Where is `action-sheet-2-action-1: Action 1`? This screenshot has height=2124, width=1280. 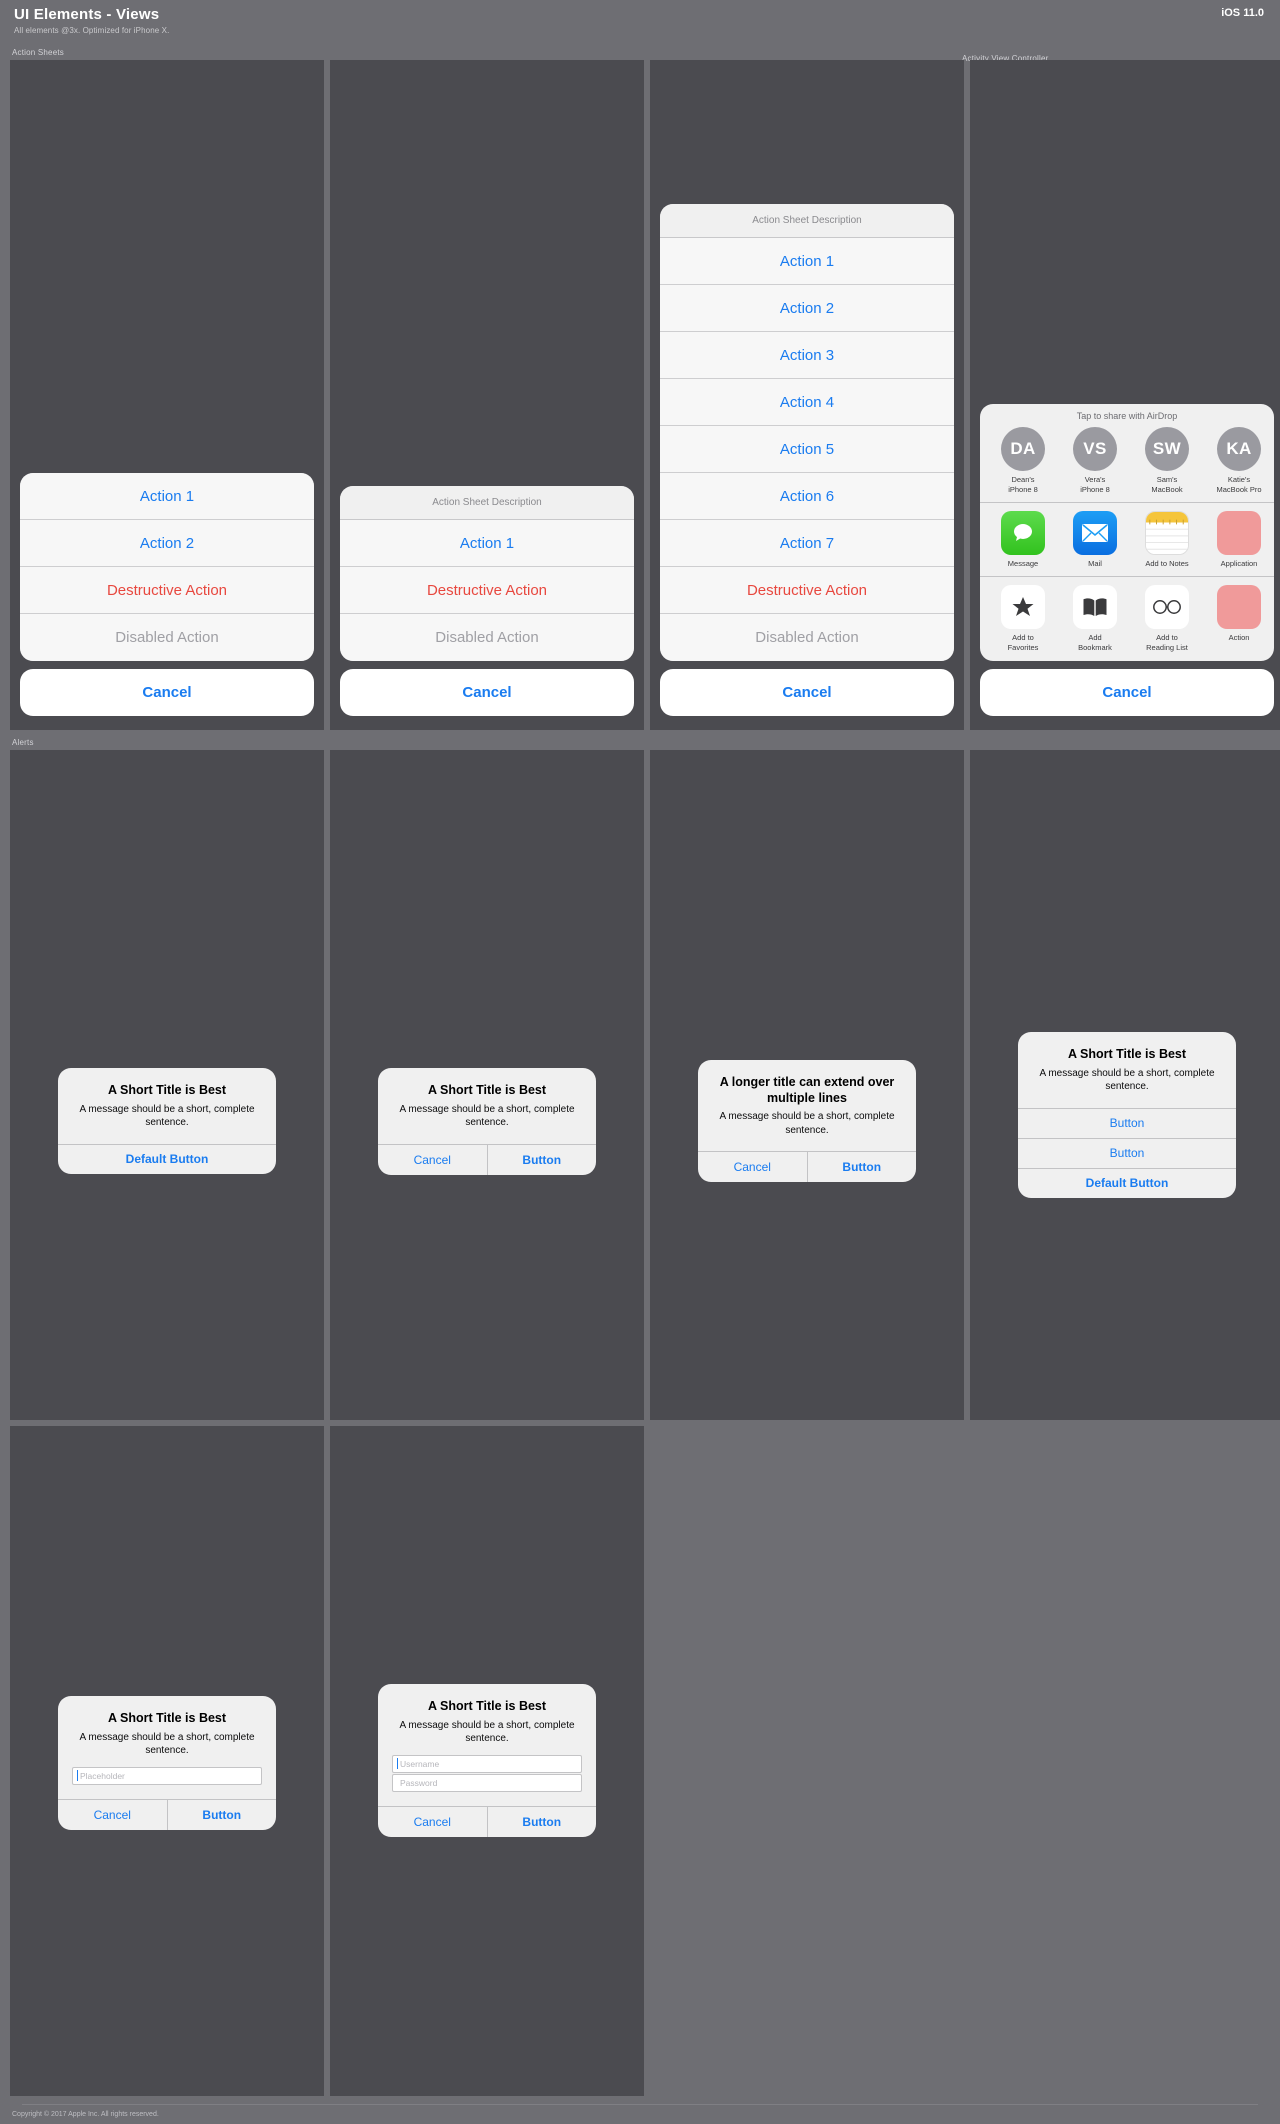
action-sheet-2-action-1: Action 1 is located at coordinates (487, 543).